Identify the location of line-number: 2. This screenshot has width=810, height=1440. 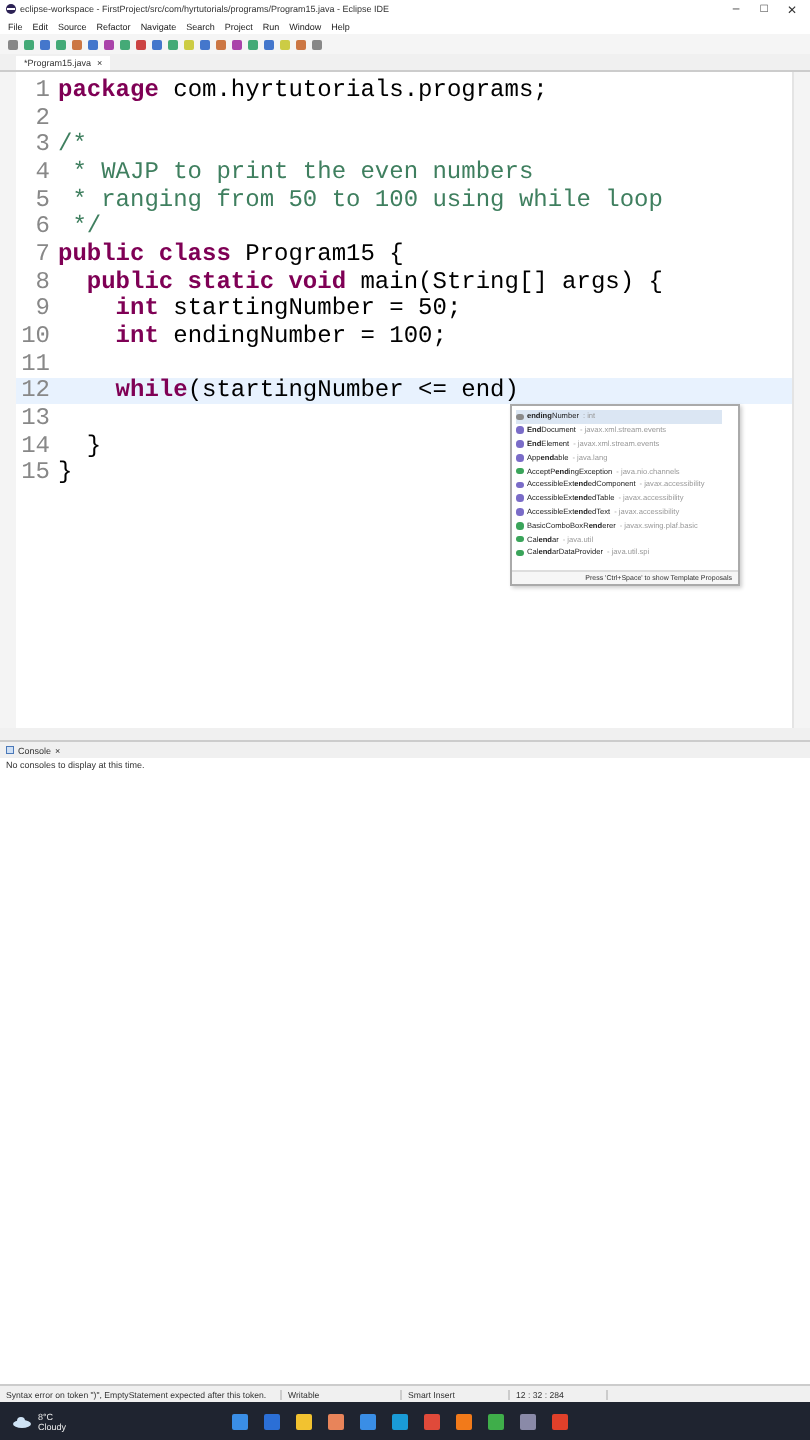
(41, 117).